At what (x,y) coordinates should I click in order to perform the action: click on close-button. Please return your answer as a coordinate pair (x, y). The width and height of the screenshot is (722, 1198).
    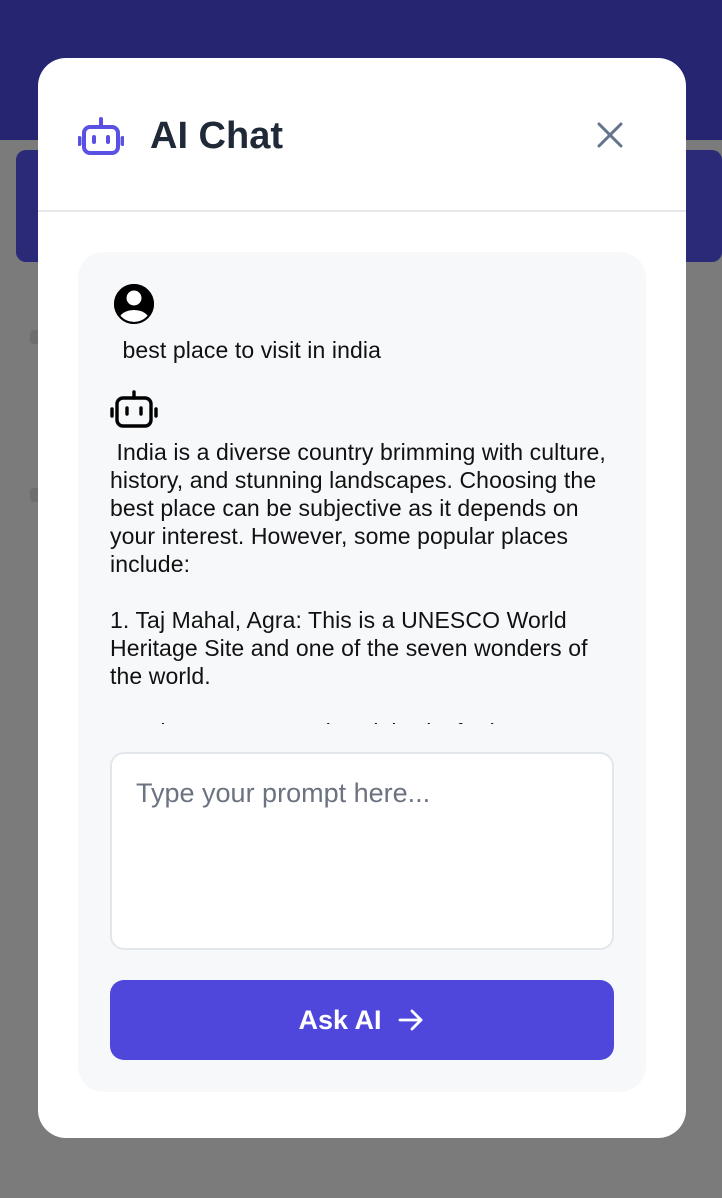
    Looking at the image, I should click on (610, 135).